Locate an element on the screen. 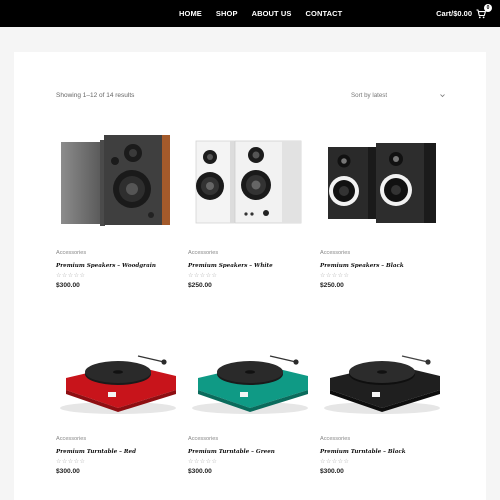  cart-count-badge: 0 is located at coordinates (488, 7).